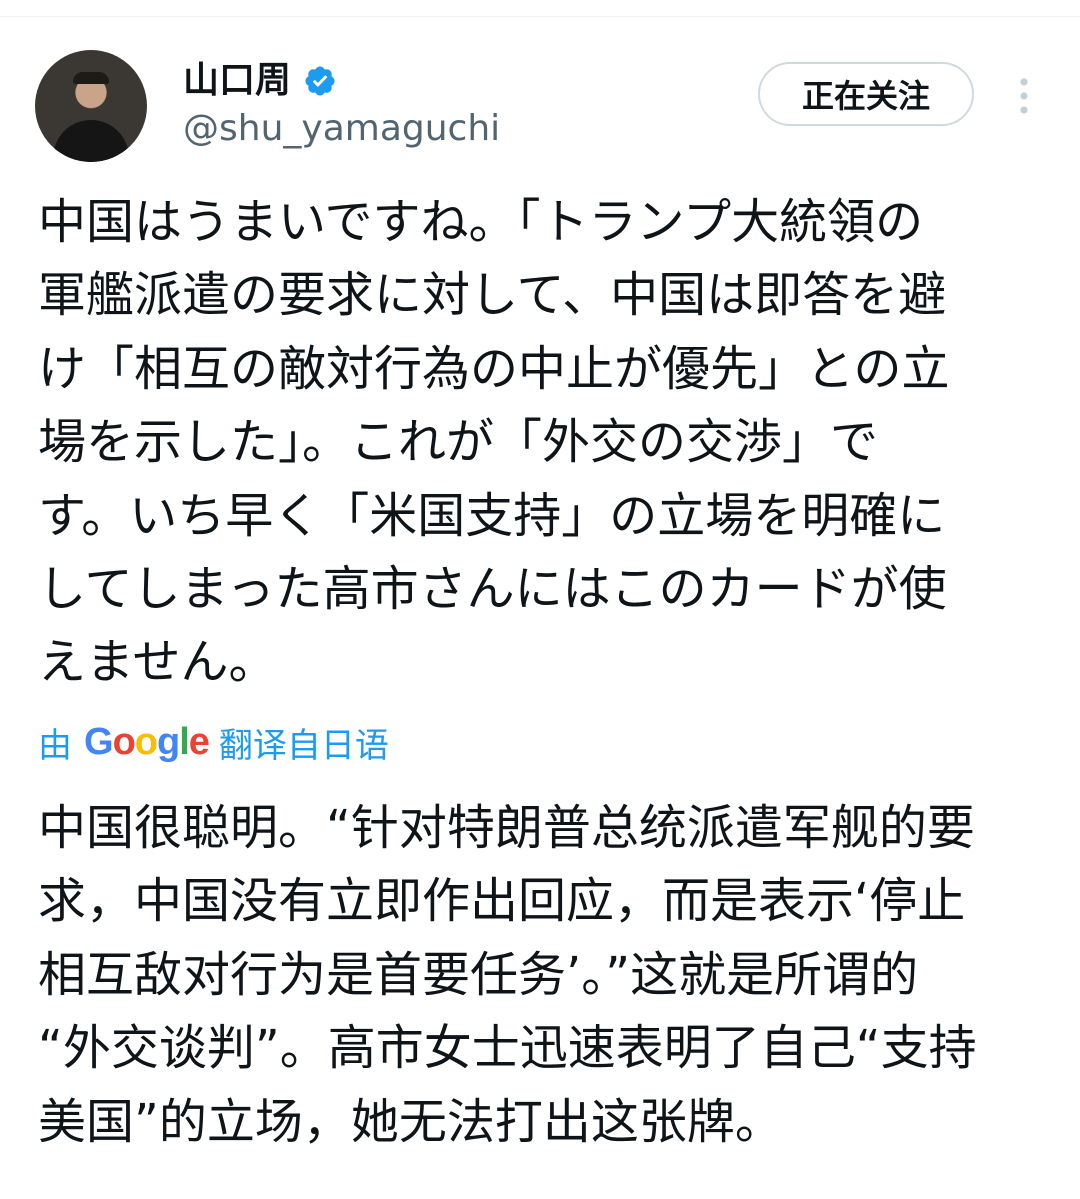 This screenshot has height=1199, width=1080. Describe the element at coordinates (410, 1121) in the screenshot. I see `translated-text-line: 美国”的立场，她无法打出这张牌。` at that location.